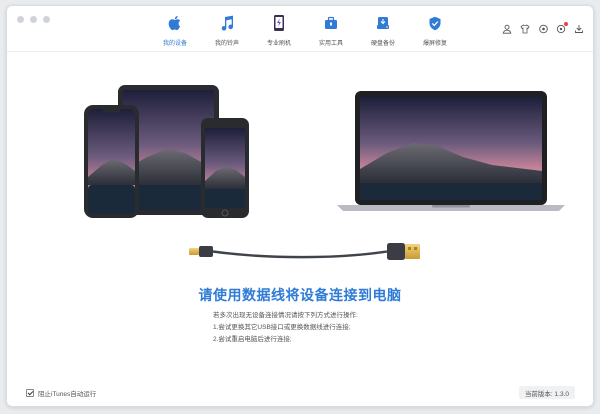 This screenshot has width=600, height=414. Describe the element at coordinates (278, 44) in the screenshot. I see `tab-label: 专业刷机` at that location.